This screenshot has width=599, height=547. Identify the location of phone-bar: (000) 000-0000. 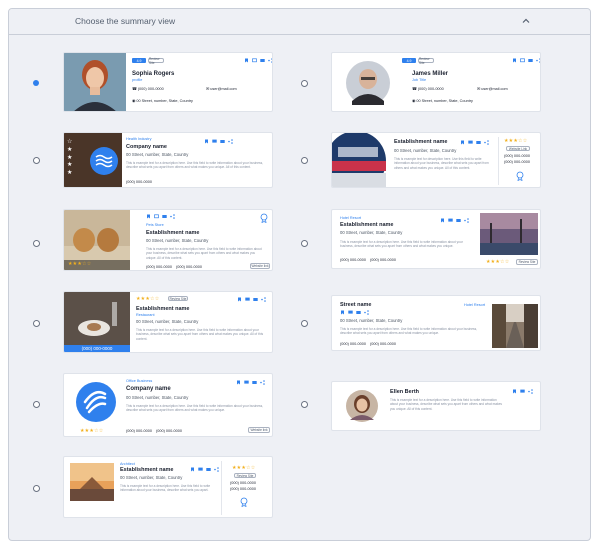
(97, 348).